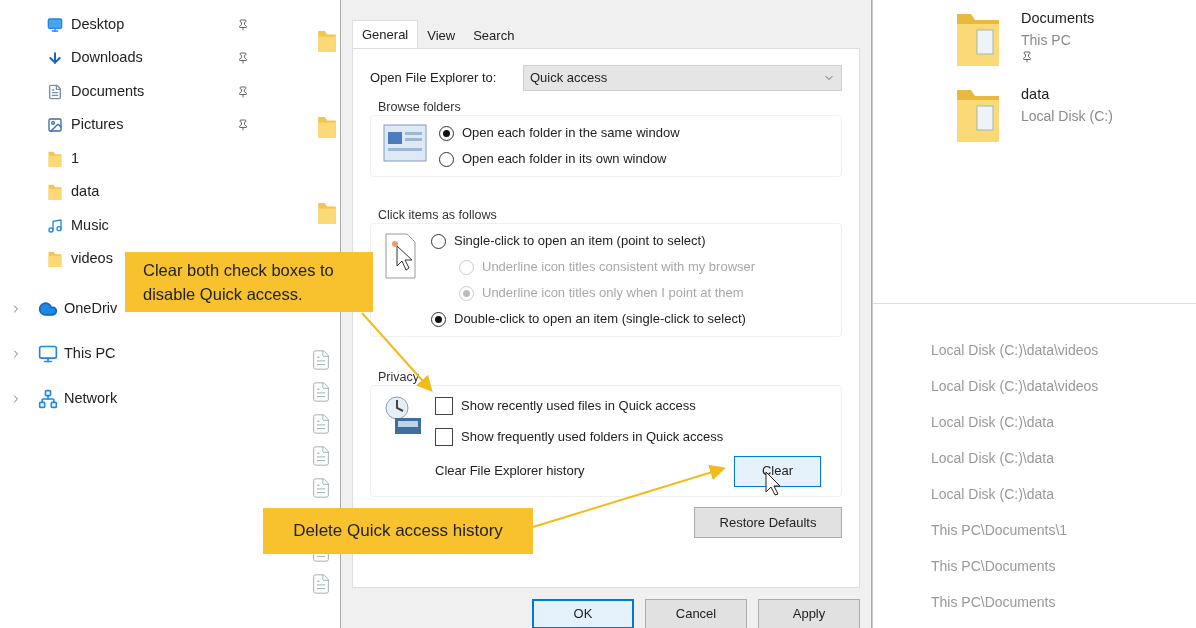 The width and height of the screenshot is (1196, 628). I want to click on document-icon, so click(55, 91).